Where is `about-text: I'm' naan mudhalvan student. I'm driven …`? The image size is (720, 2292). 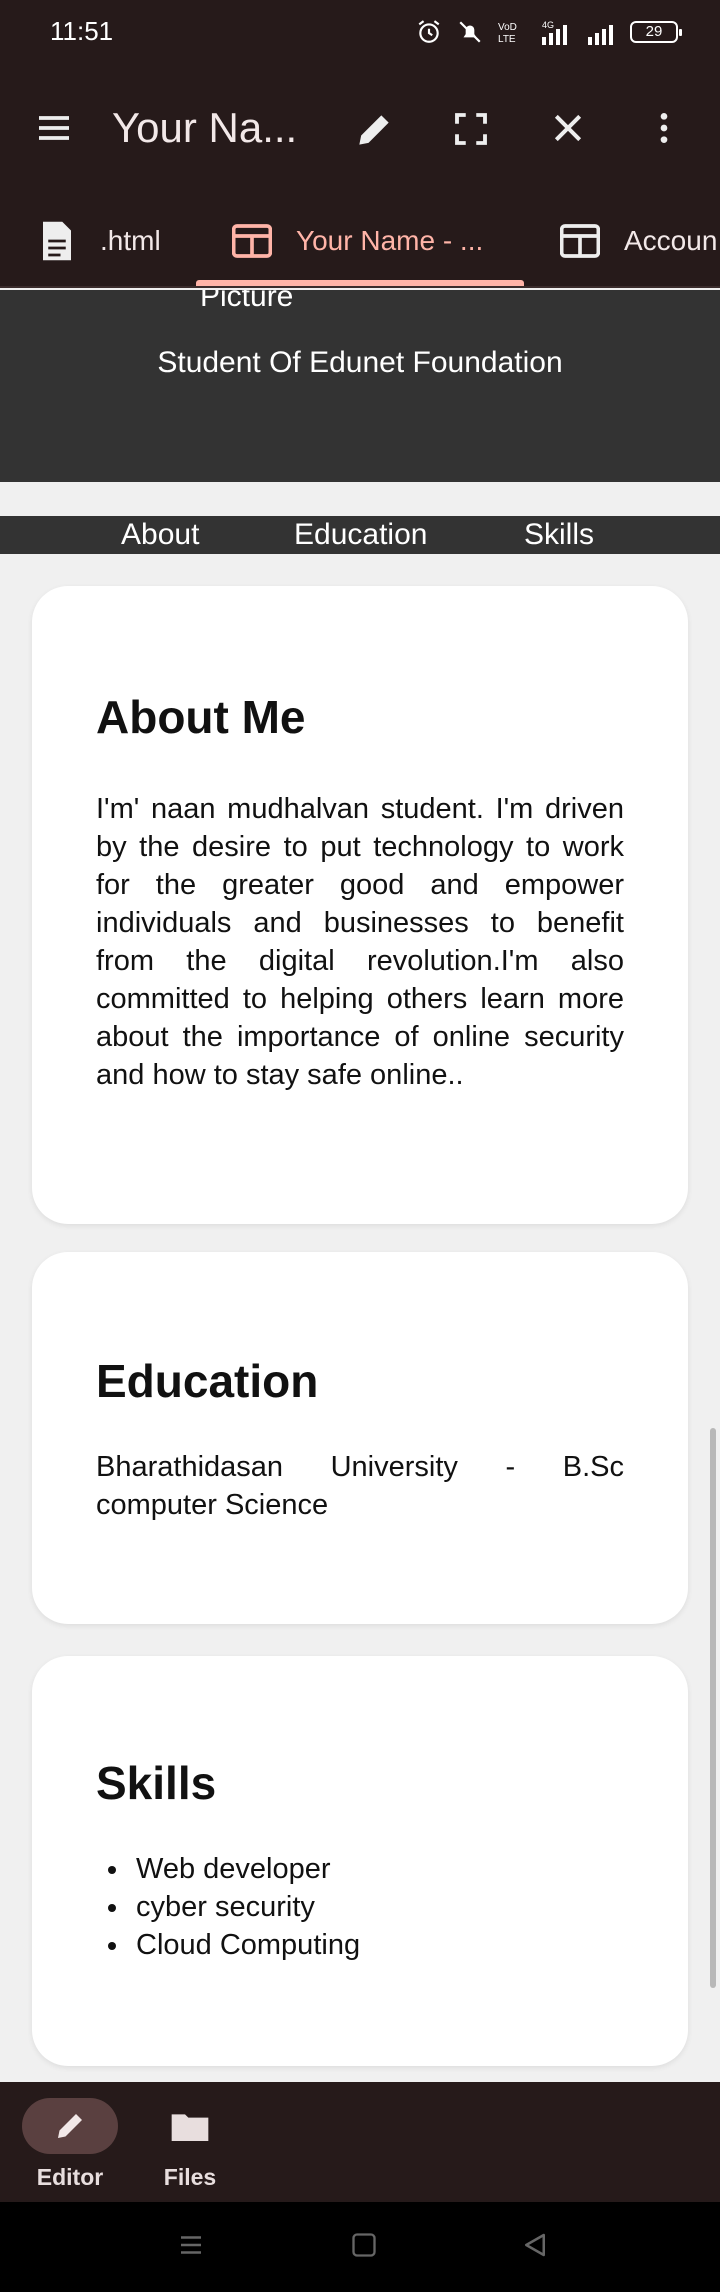 about-text: I'm' naan mudhalvan student. I'm driven … is located at coordinates (360, 942).